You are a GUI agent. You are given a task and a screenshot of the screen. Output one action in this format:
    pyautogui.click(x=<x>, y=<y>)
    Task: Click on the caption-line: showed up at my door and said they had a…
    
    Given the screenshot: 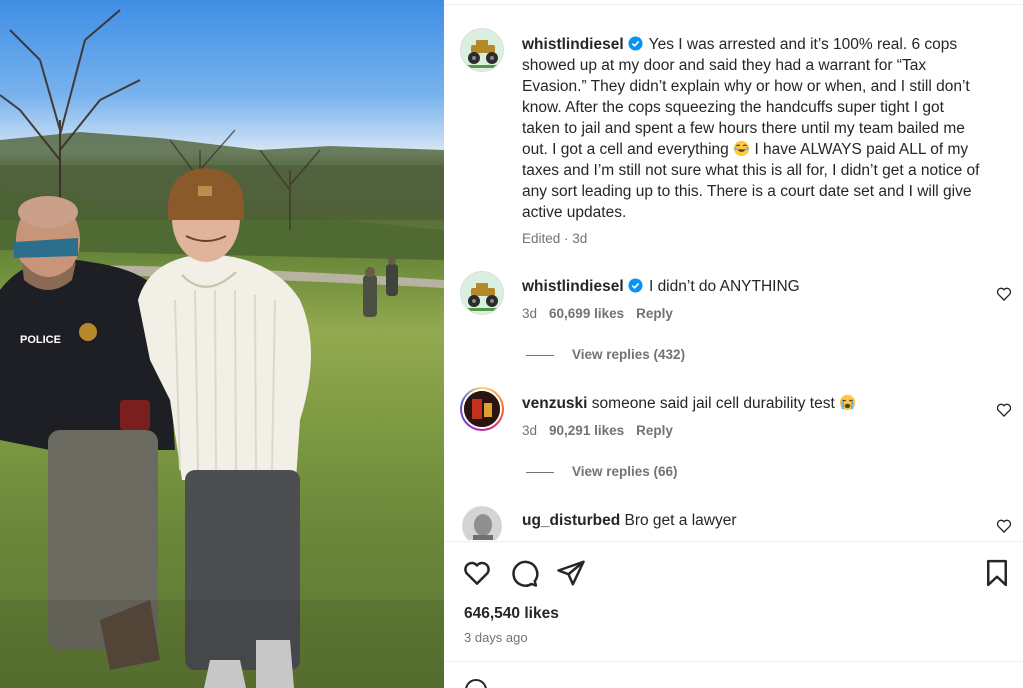 What is the action you would take?
    pyautogui.click(x=724, y=65)
    